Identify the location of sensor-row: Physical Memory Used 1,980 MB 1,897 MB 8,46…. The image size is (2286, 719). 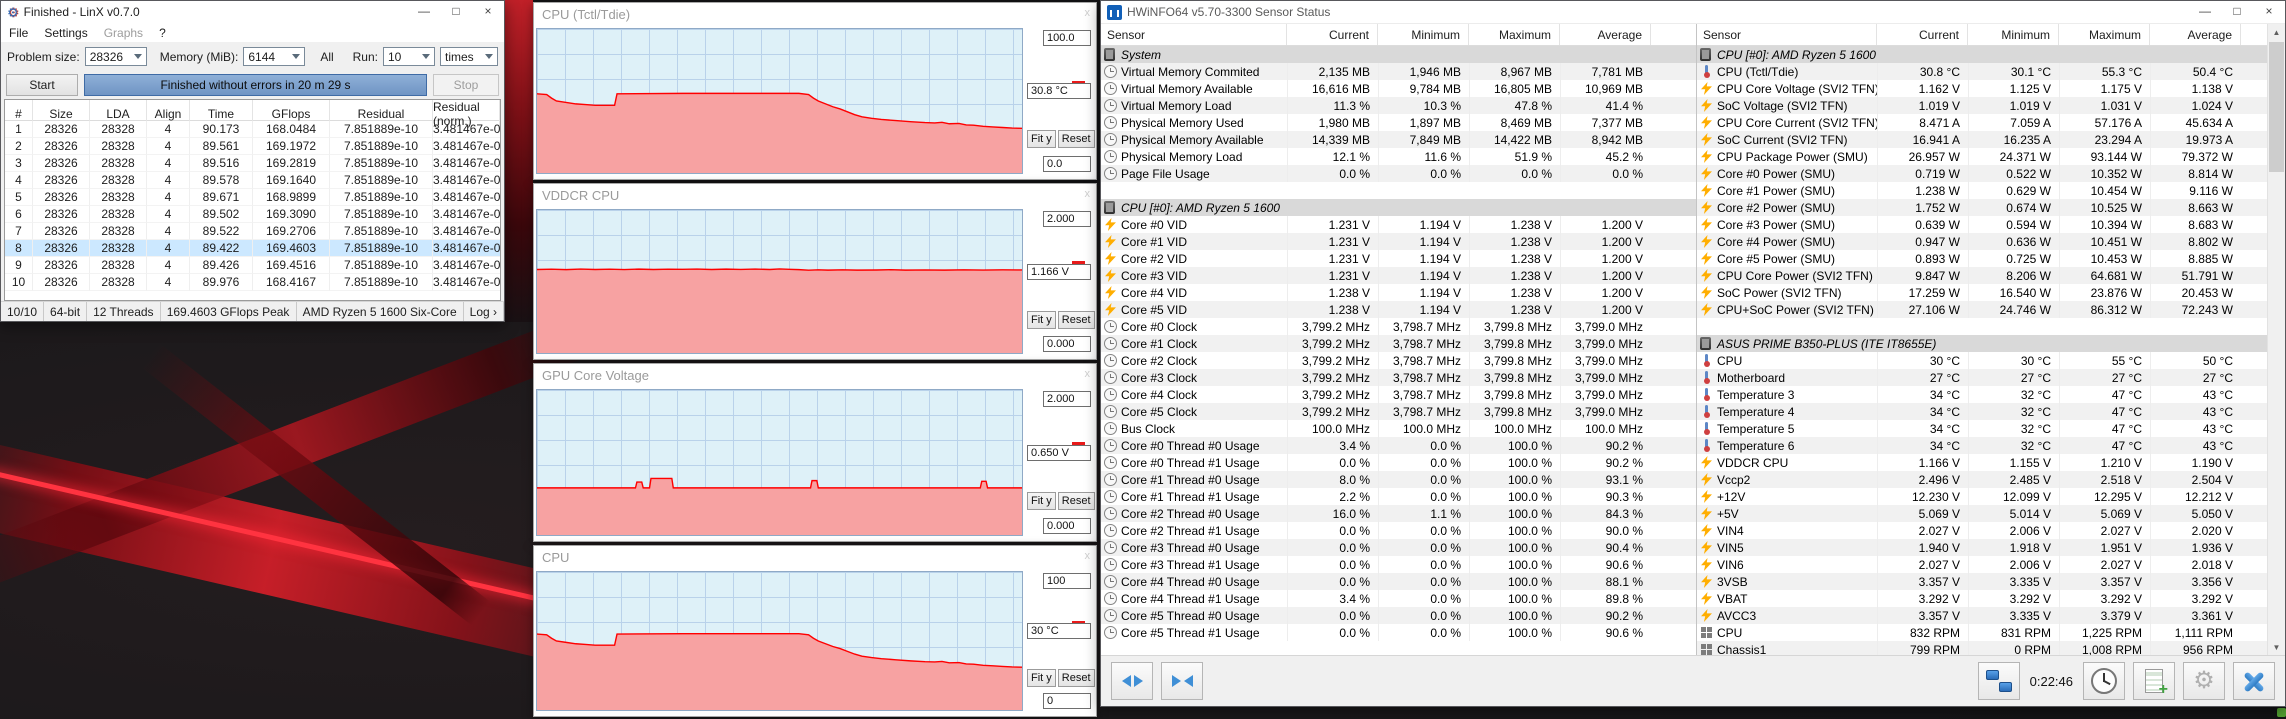
(1398, 122).